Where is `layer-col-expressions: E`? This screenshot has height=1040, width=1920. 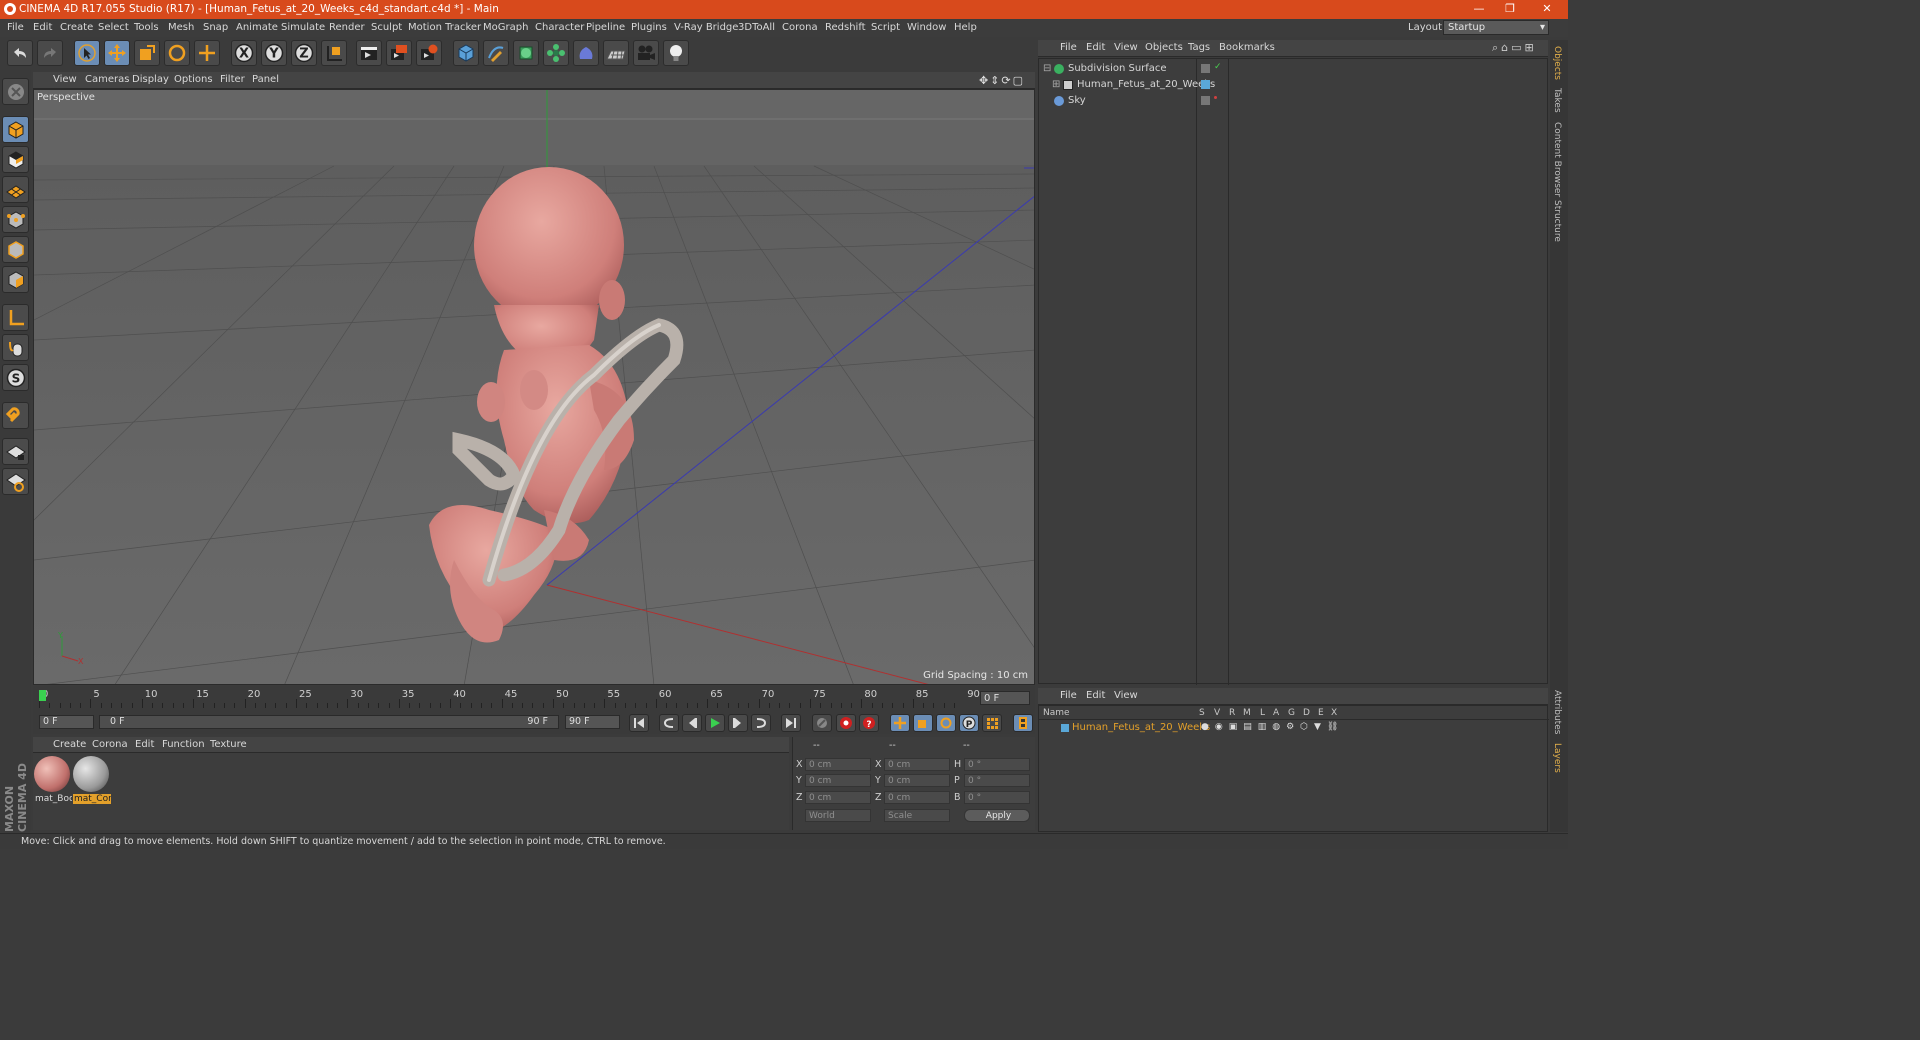
layer-col-expressions: E is located at coordinates (1321, 713).